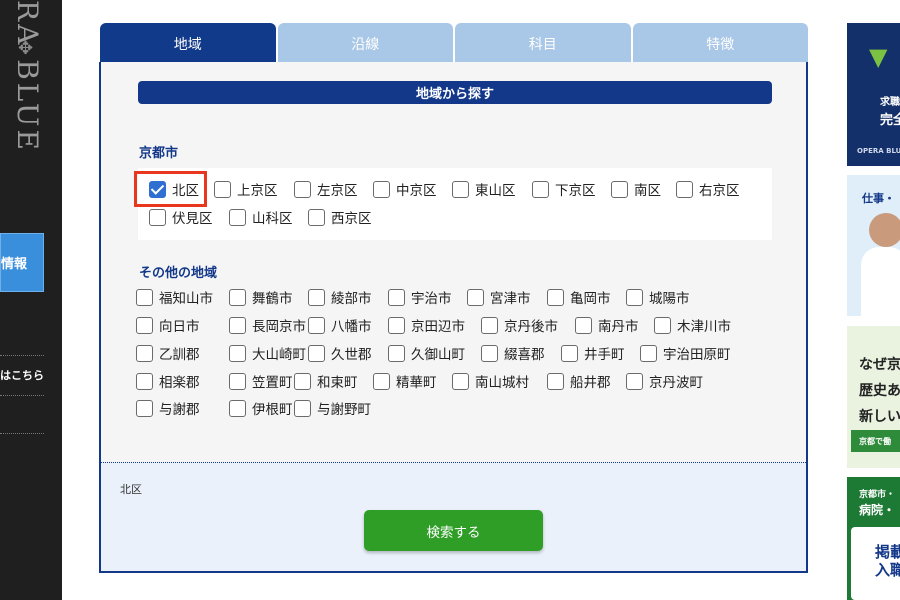  Describe the element at coordinates (168, 353) in the screenshot. I see `other-area-option: 乙訓郡` at that location.